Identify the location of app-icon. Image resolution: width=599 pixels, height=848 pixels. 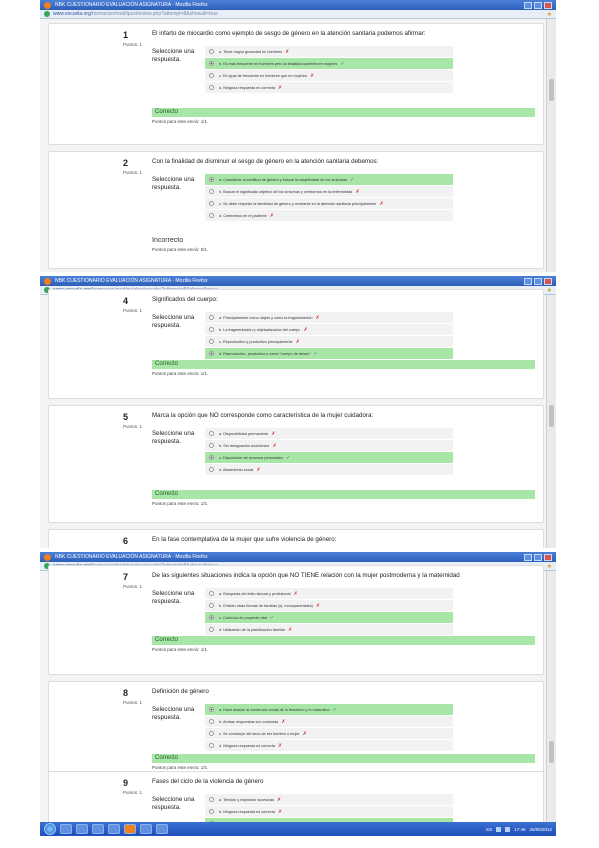
(114, 829).